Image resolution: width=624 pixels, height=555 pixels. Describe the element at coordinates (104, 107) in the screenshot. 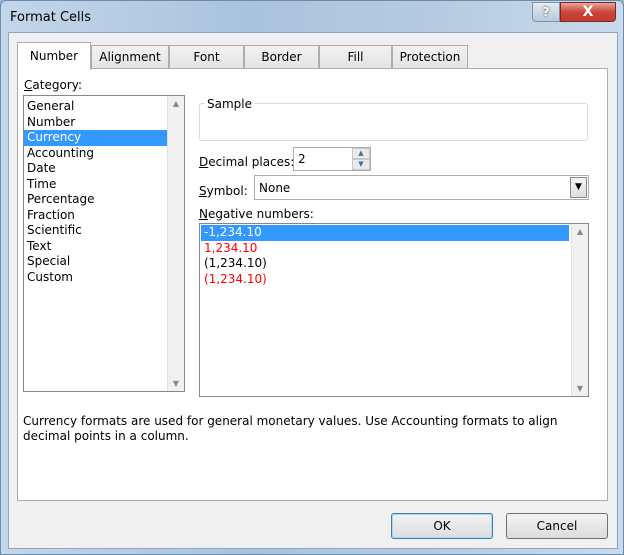

I see `category-item-general: General` at that location.